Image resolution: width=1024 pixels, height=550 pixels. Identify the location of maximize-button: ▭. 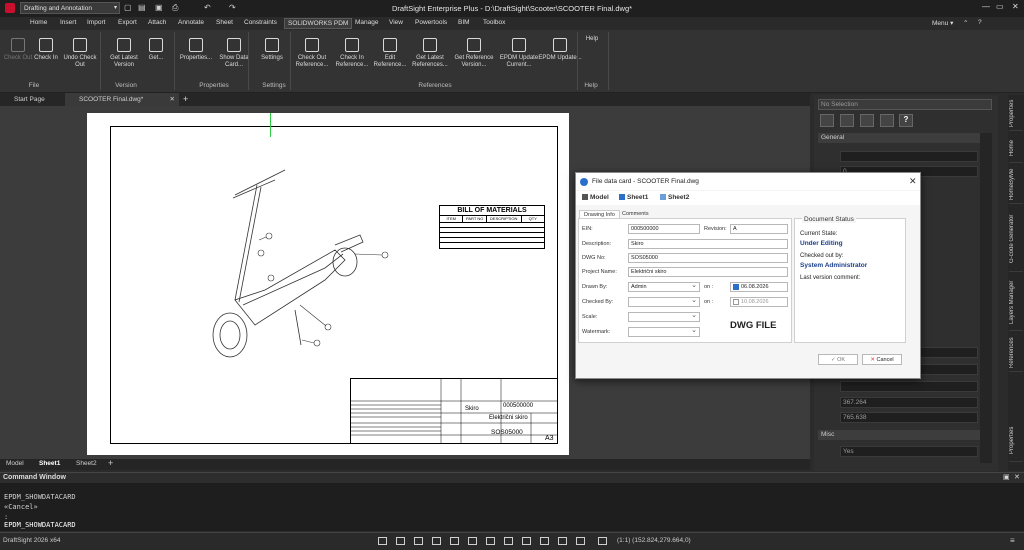
(1000, 6).